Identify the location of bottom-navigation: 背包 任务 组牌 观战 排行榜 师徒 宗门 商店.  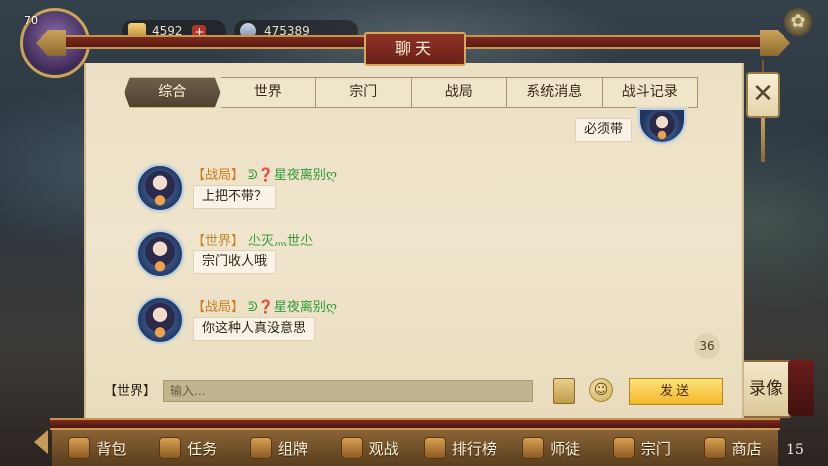
(415, 447).